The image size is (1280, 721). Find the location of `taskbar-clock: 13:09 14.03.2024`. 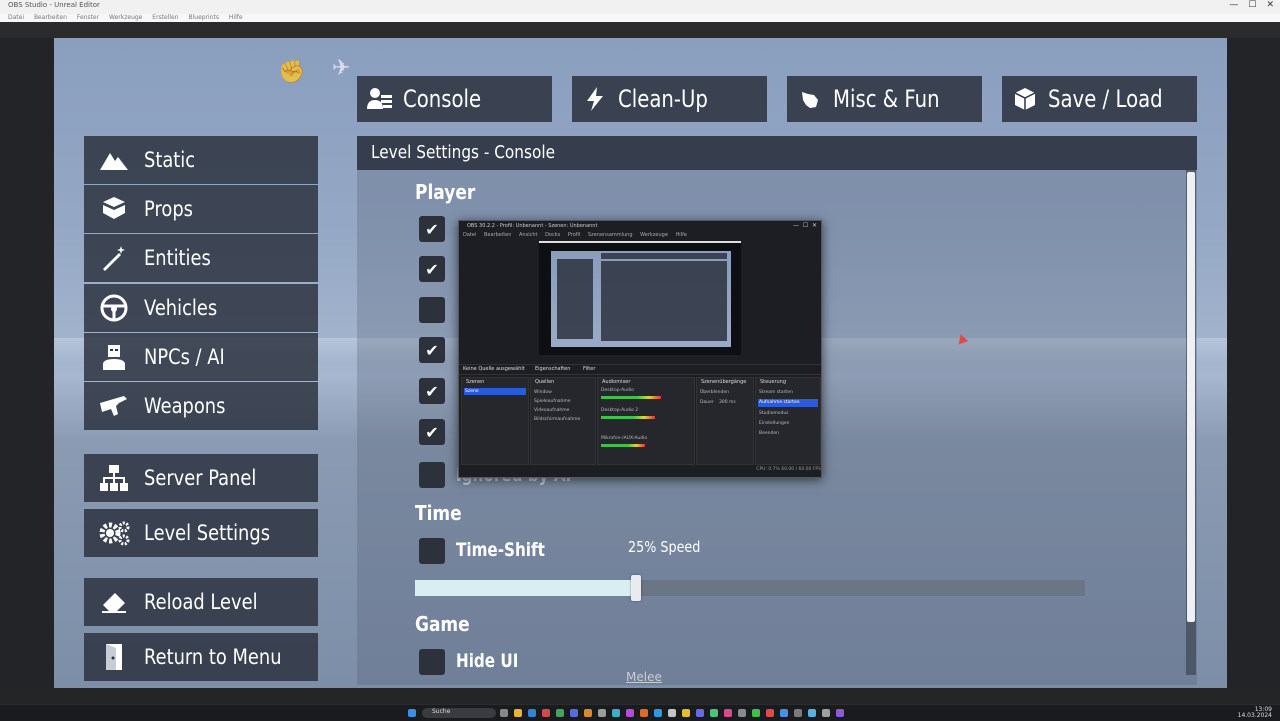

taskbar-clock: 13:09 14.03.2024 is located at coordinates (1255, 713).